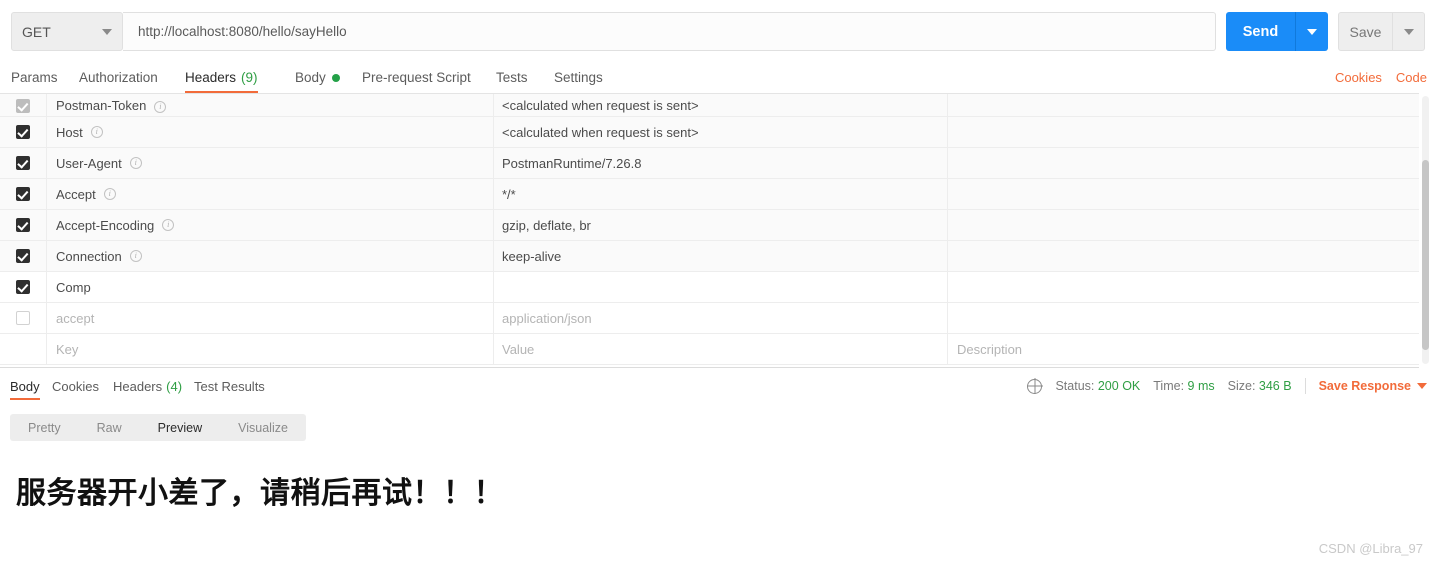 This screenshot has height=564, width=1435. I want to click on header-key-cell: Accept-Encoding i, so click(270, 225).